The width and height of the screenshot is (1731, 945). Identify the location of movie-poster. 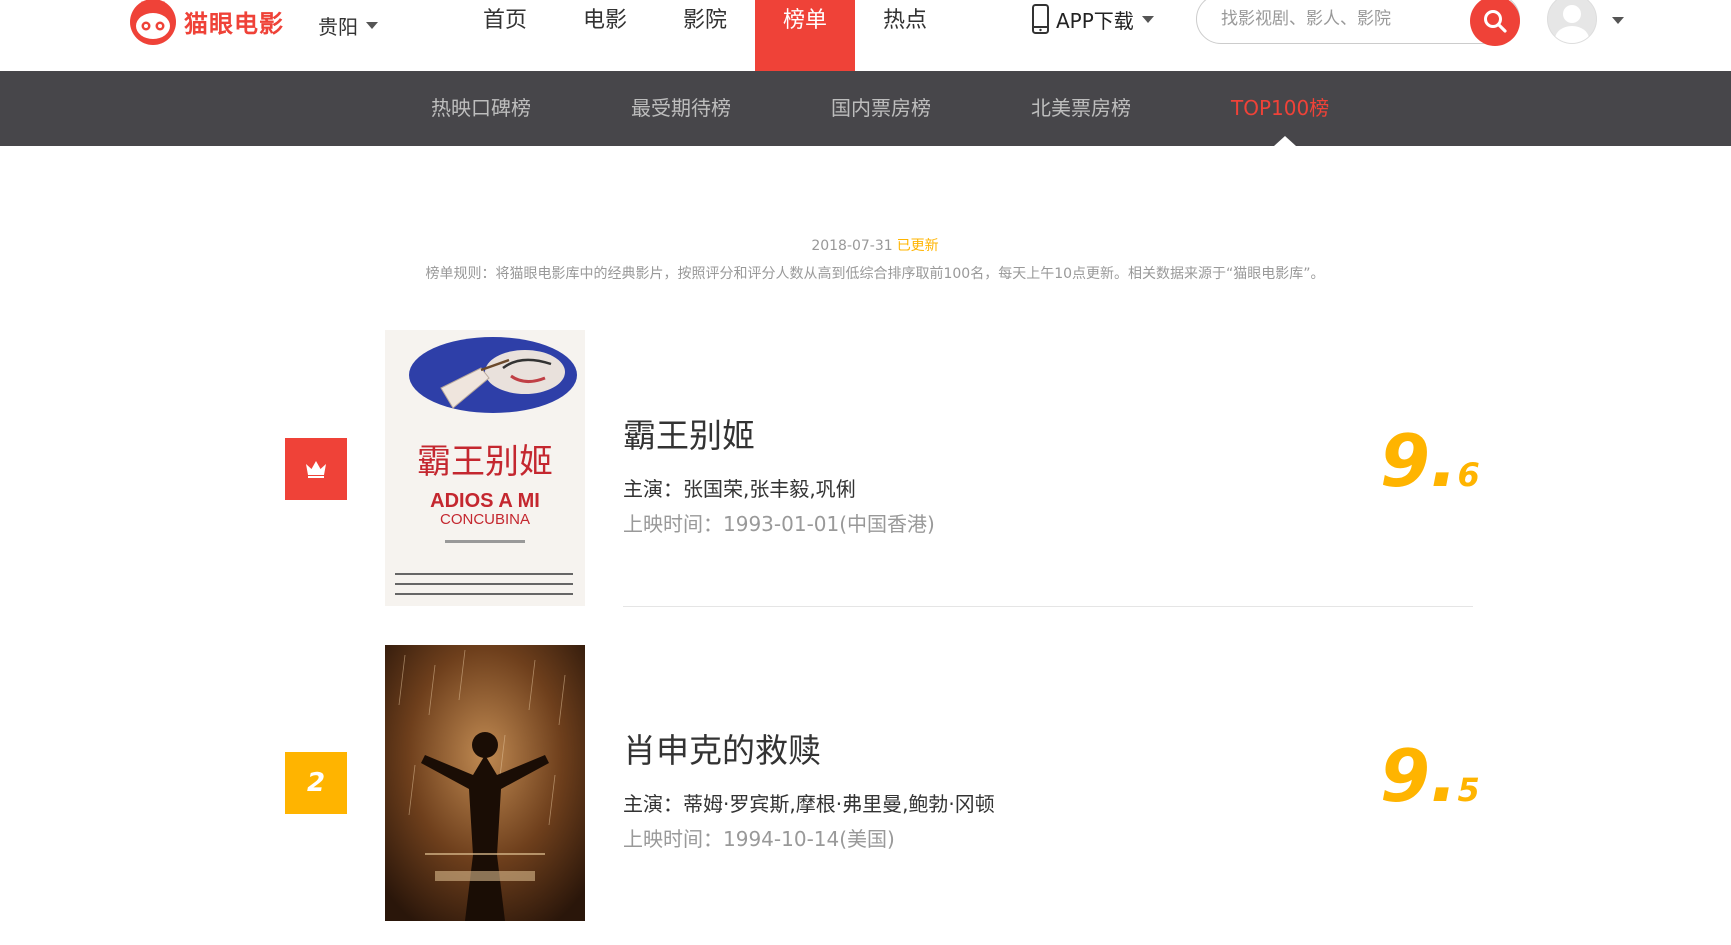
(485, 783).